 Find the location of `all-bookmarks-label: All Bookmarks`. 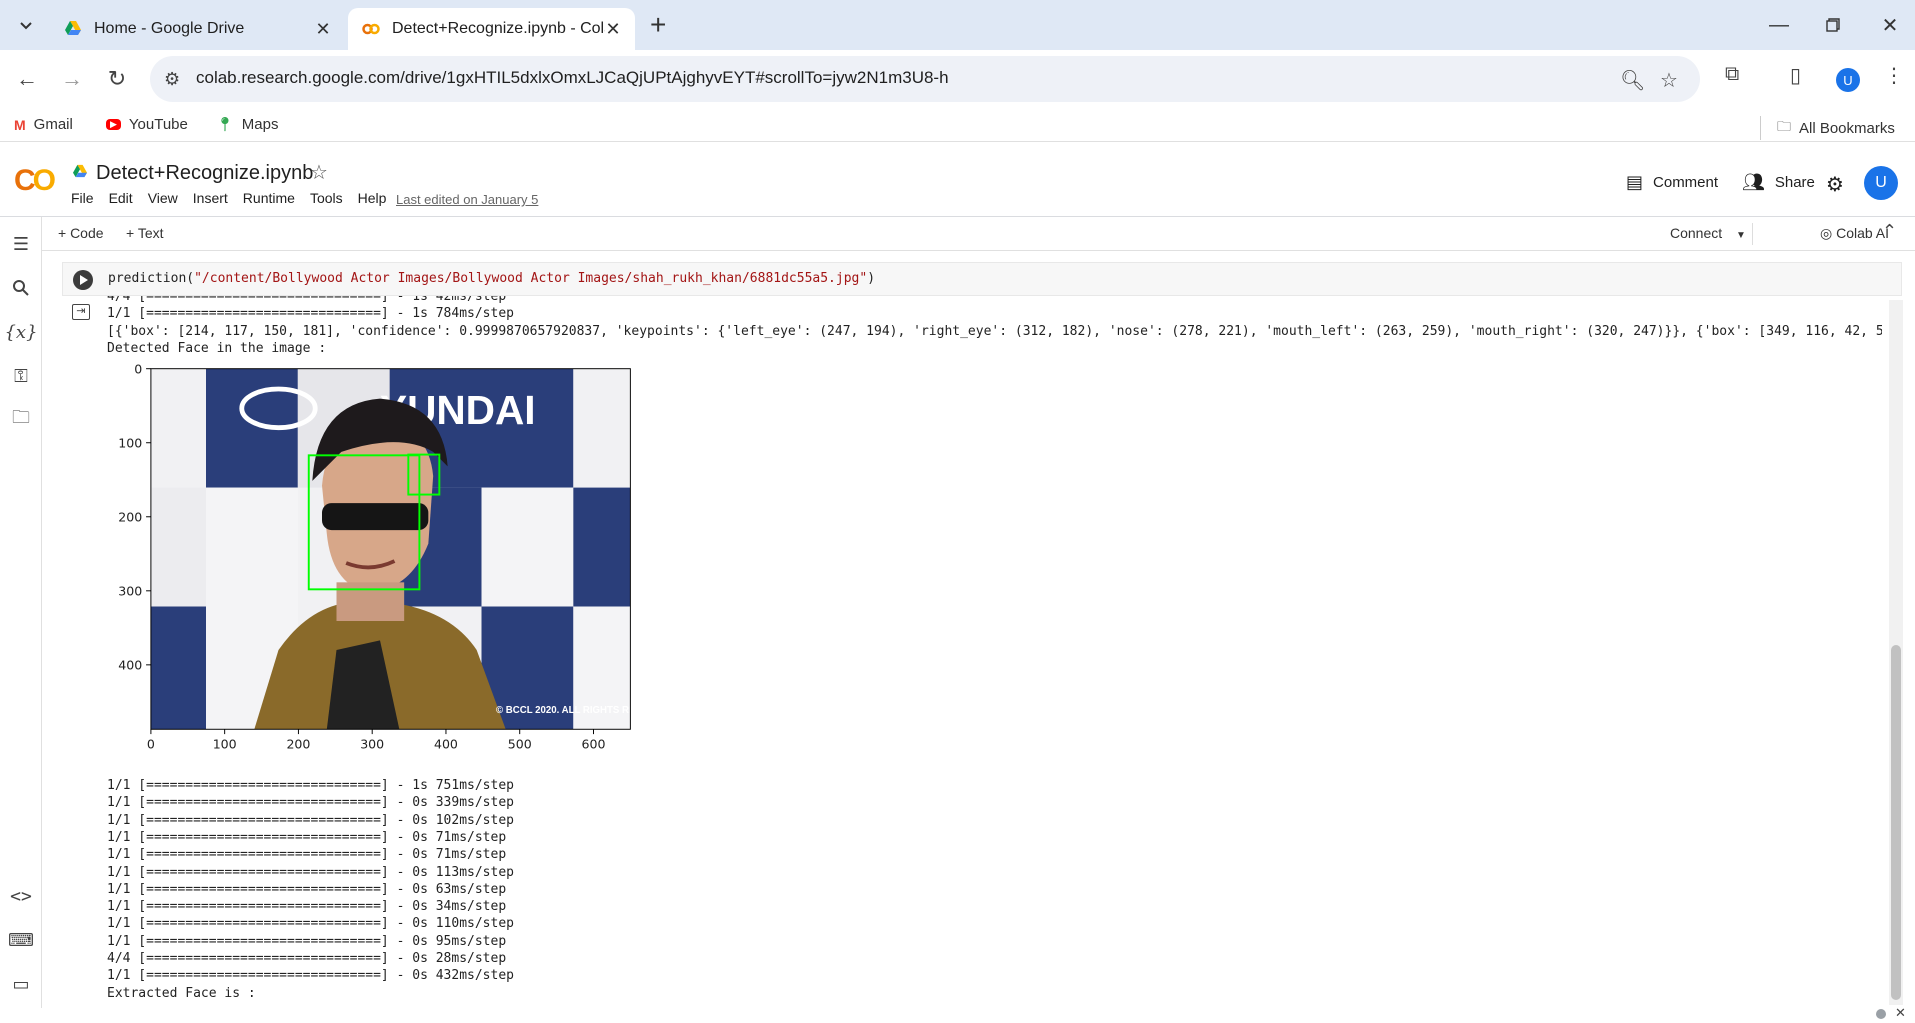

all-bookmarks-label: All Bookmarks is located at coordinates (1847, 128).